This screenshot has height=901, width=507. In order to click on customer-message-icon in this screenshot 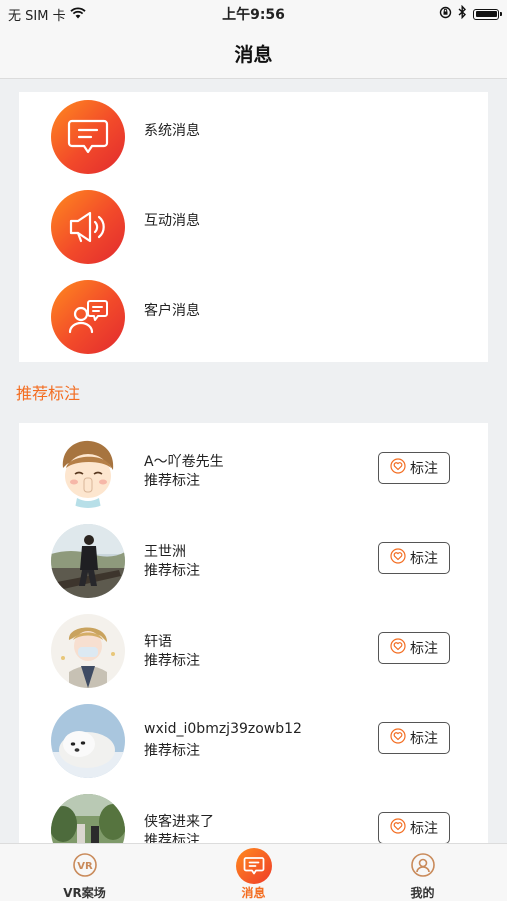, I will do `click(88, 317)`.